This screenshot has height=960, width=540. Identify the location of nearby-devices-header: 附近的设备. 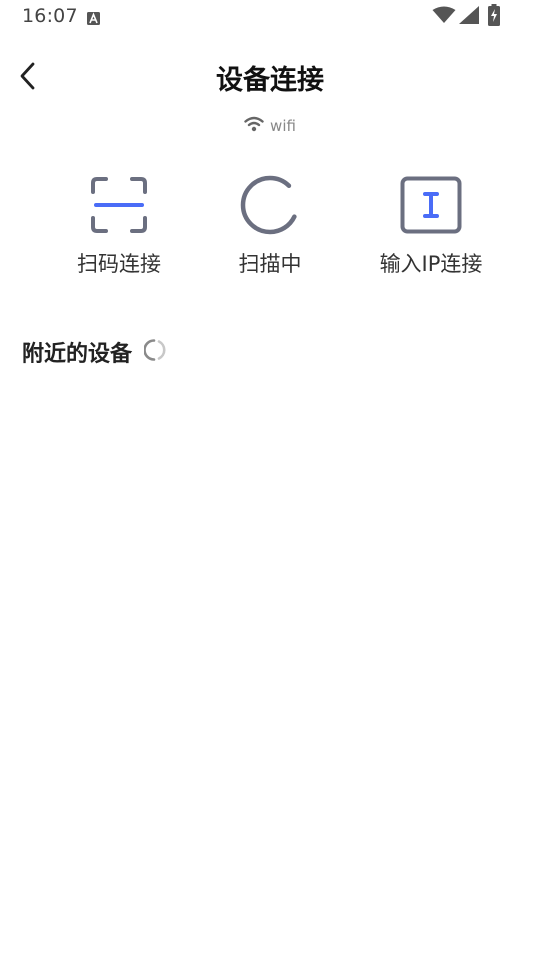
(95, 352).